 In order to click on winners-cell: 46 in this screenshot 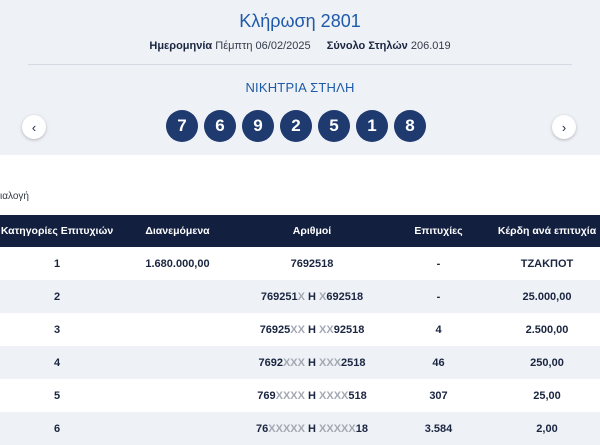, I will do `click(438, 362)`.